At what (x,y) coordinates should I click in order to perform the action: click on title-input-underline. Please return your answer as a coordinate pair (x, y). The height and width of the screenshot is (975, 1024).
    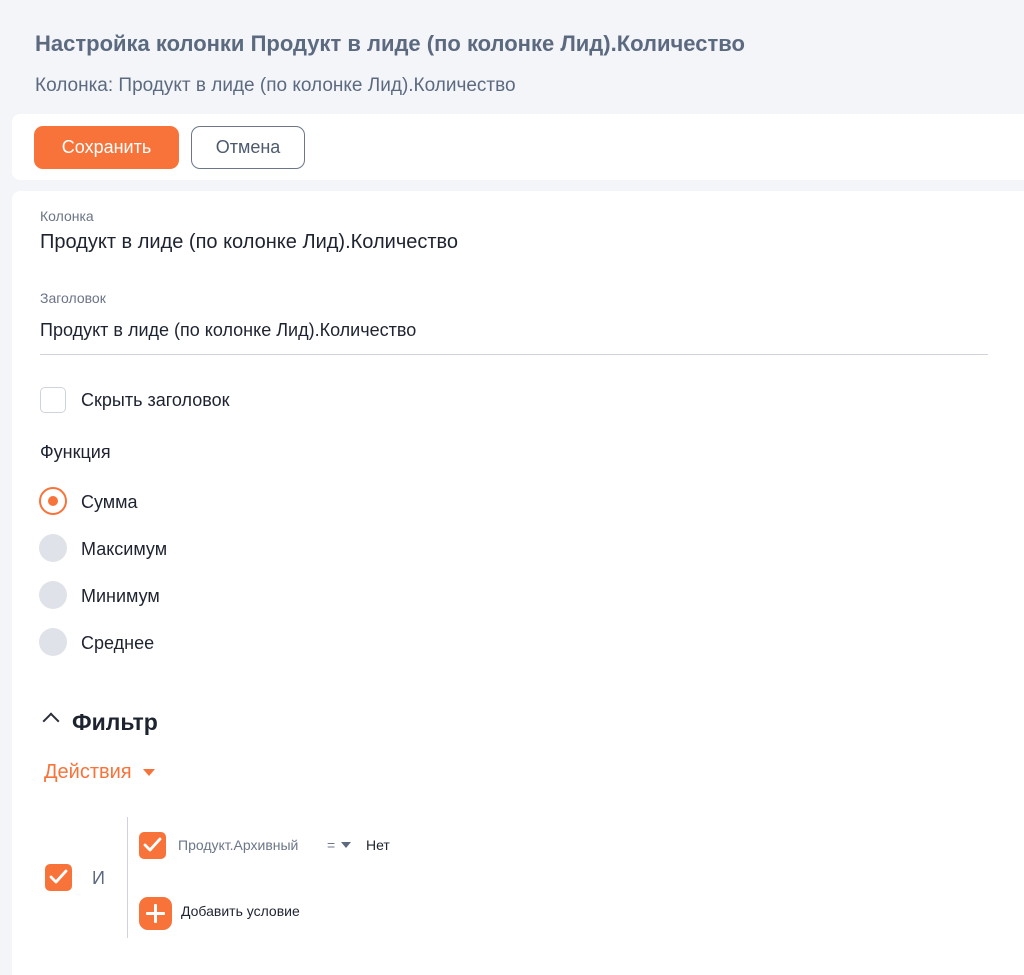
    Looking at the image, I should click on (514, 354).